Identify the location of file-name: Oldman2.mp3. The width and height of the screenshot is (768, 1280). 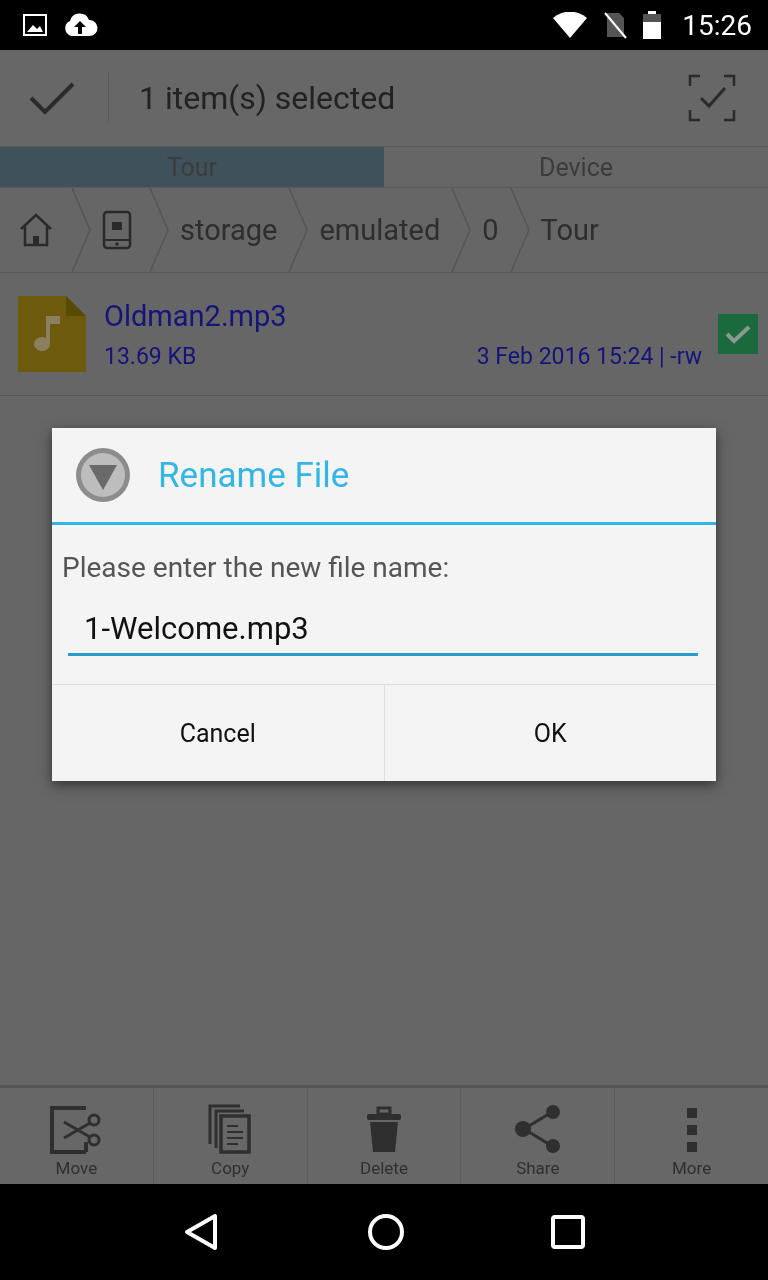
(196, 315).